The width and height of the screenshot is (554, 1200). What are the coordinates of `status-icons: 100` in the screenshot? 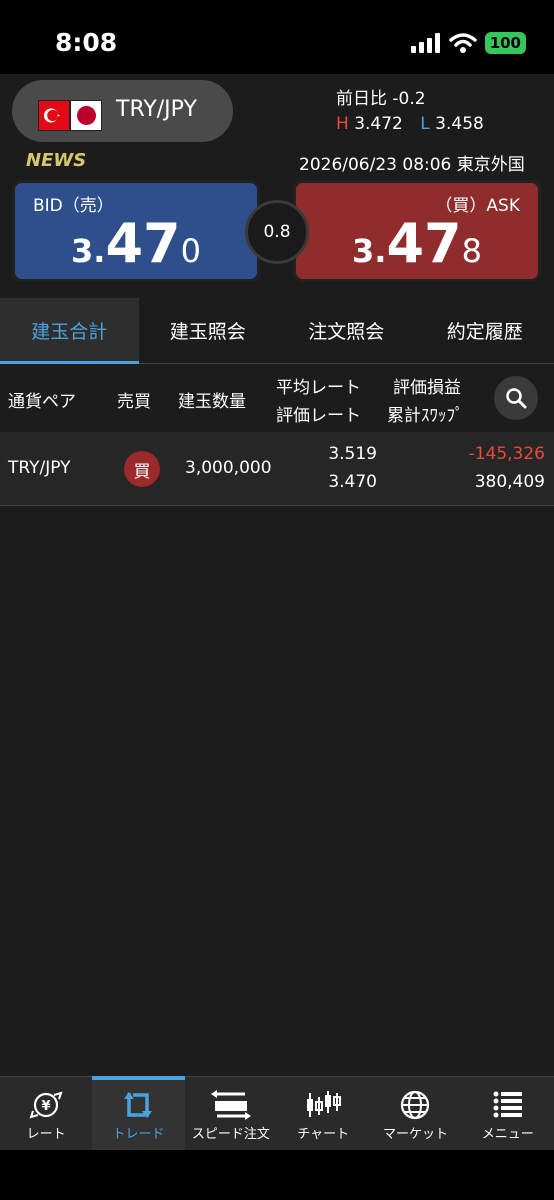 It's located at (468, 43).